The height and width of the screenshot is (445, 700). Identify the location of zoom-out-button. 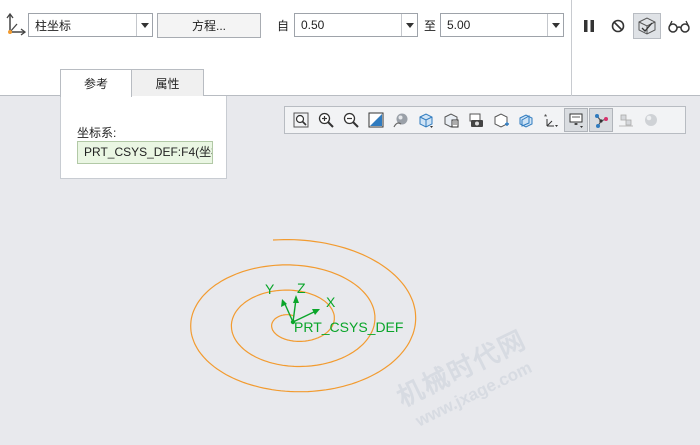
(351, 120).